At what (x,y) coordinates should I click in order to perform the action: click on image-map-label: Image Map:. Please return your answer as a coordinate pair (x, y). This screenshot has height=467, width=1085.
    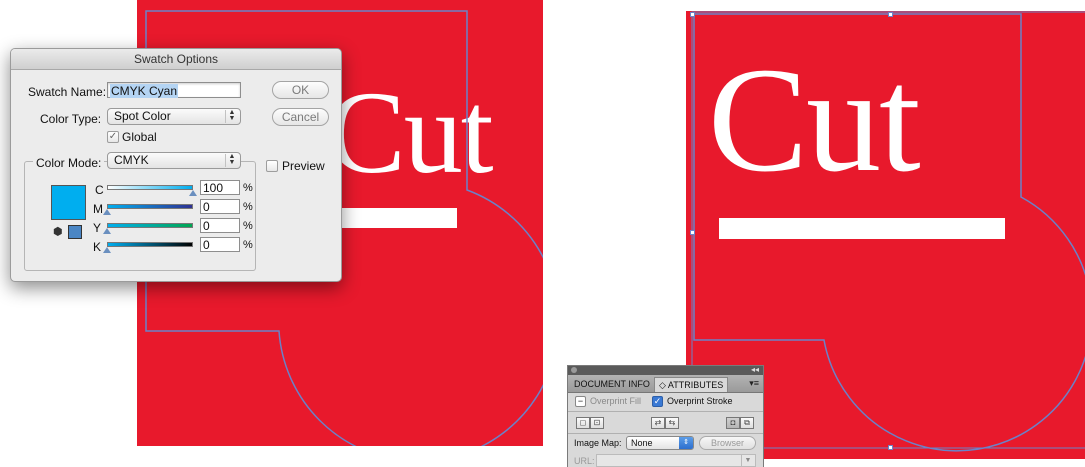
    Looking at the image, I should click on (598, 443).